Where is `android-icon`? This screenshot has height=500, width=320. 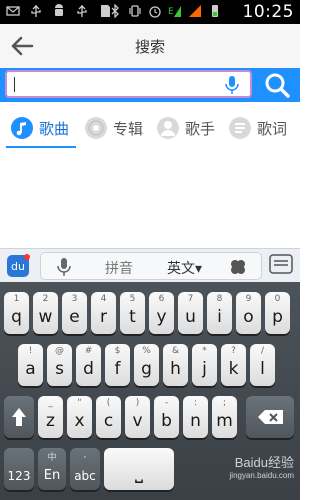
android-icon is located at coordinates (59, 10).